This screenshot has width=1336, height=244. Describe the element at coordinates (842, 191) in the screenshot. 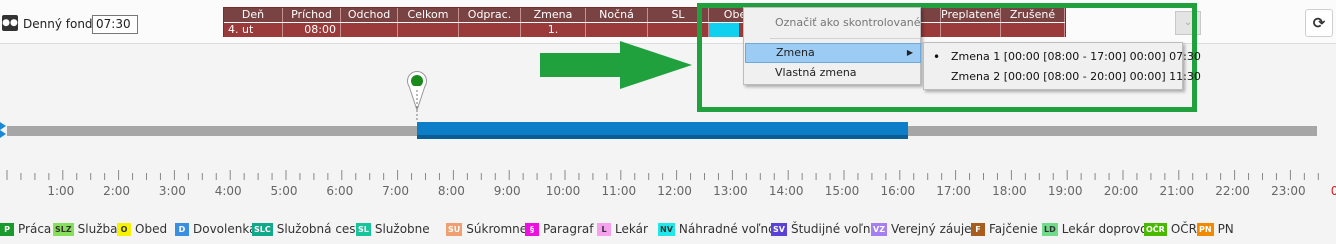

I see `tick-label: 15:00` at that location.